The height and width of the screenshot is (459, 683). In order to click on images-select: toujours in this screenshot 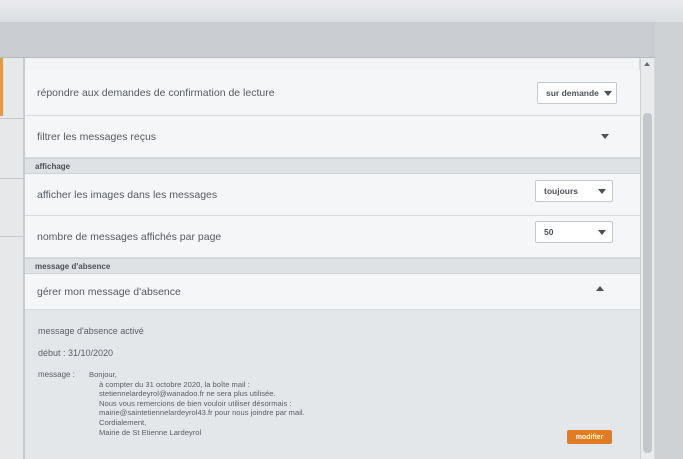, I will do `click(574, 191)`.